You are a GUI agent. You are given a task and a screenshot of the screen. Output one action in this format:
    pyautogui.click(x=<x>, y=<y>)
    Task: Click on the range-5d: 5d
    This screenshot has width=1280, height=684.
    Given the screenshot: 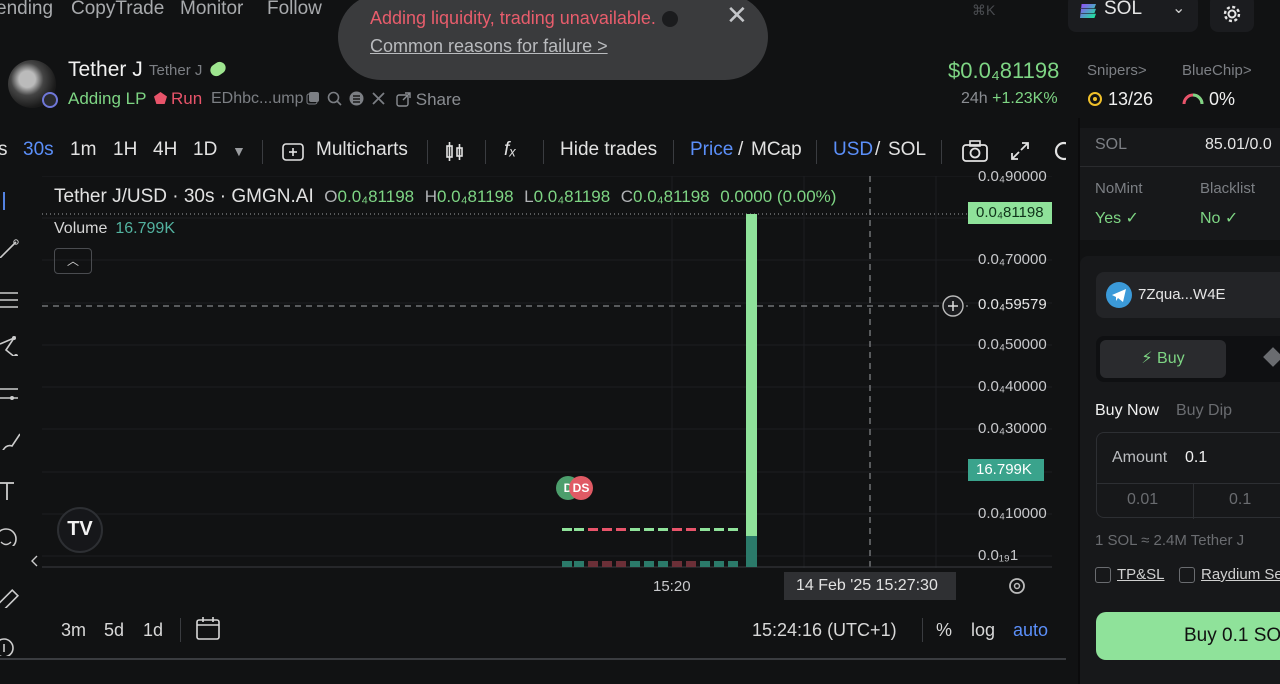 What is the action you would take?
    pyautogui.click(x=114, y=630)
    